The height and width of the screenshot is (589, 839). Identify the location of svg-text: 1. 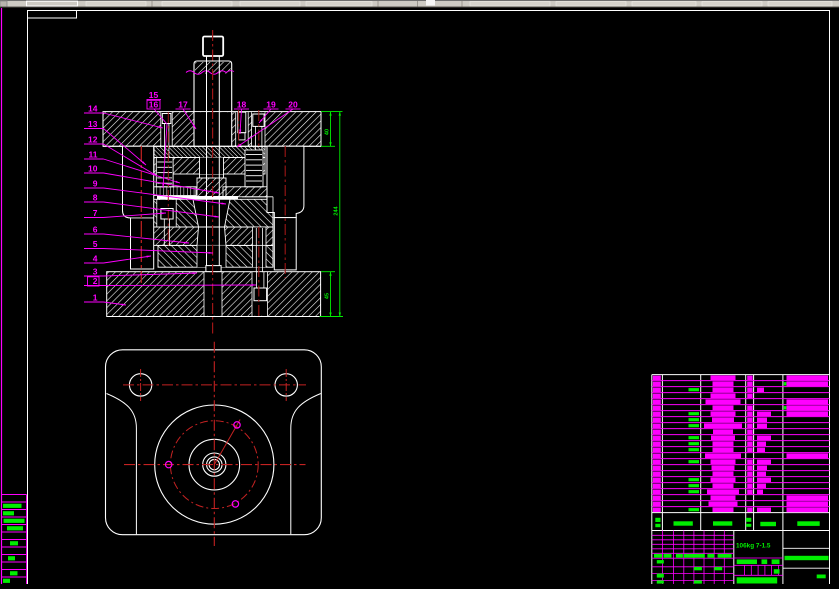
(95, 298).